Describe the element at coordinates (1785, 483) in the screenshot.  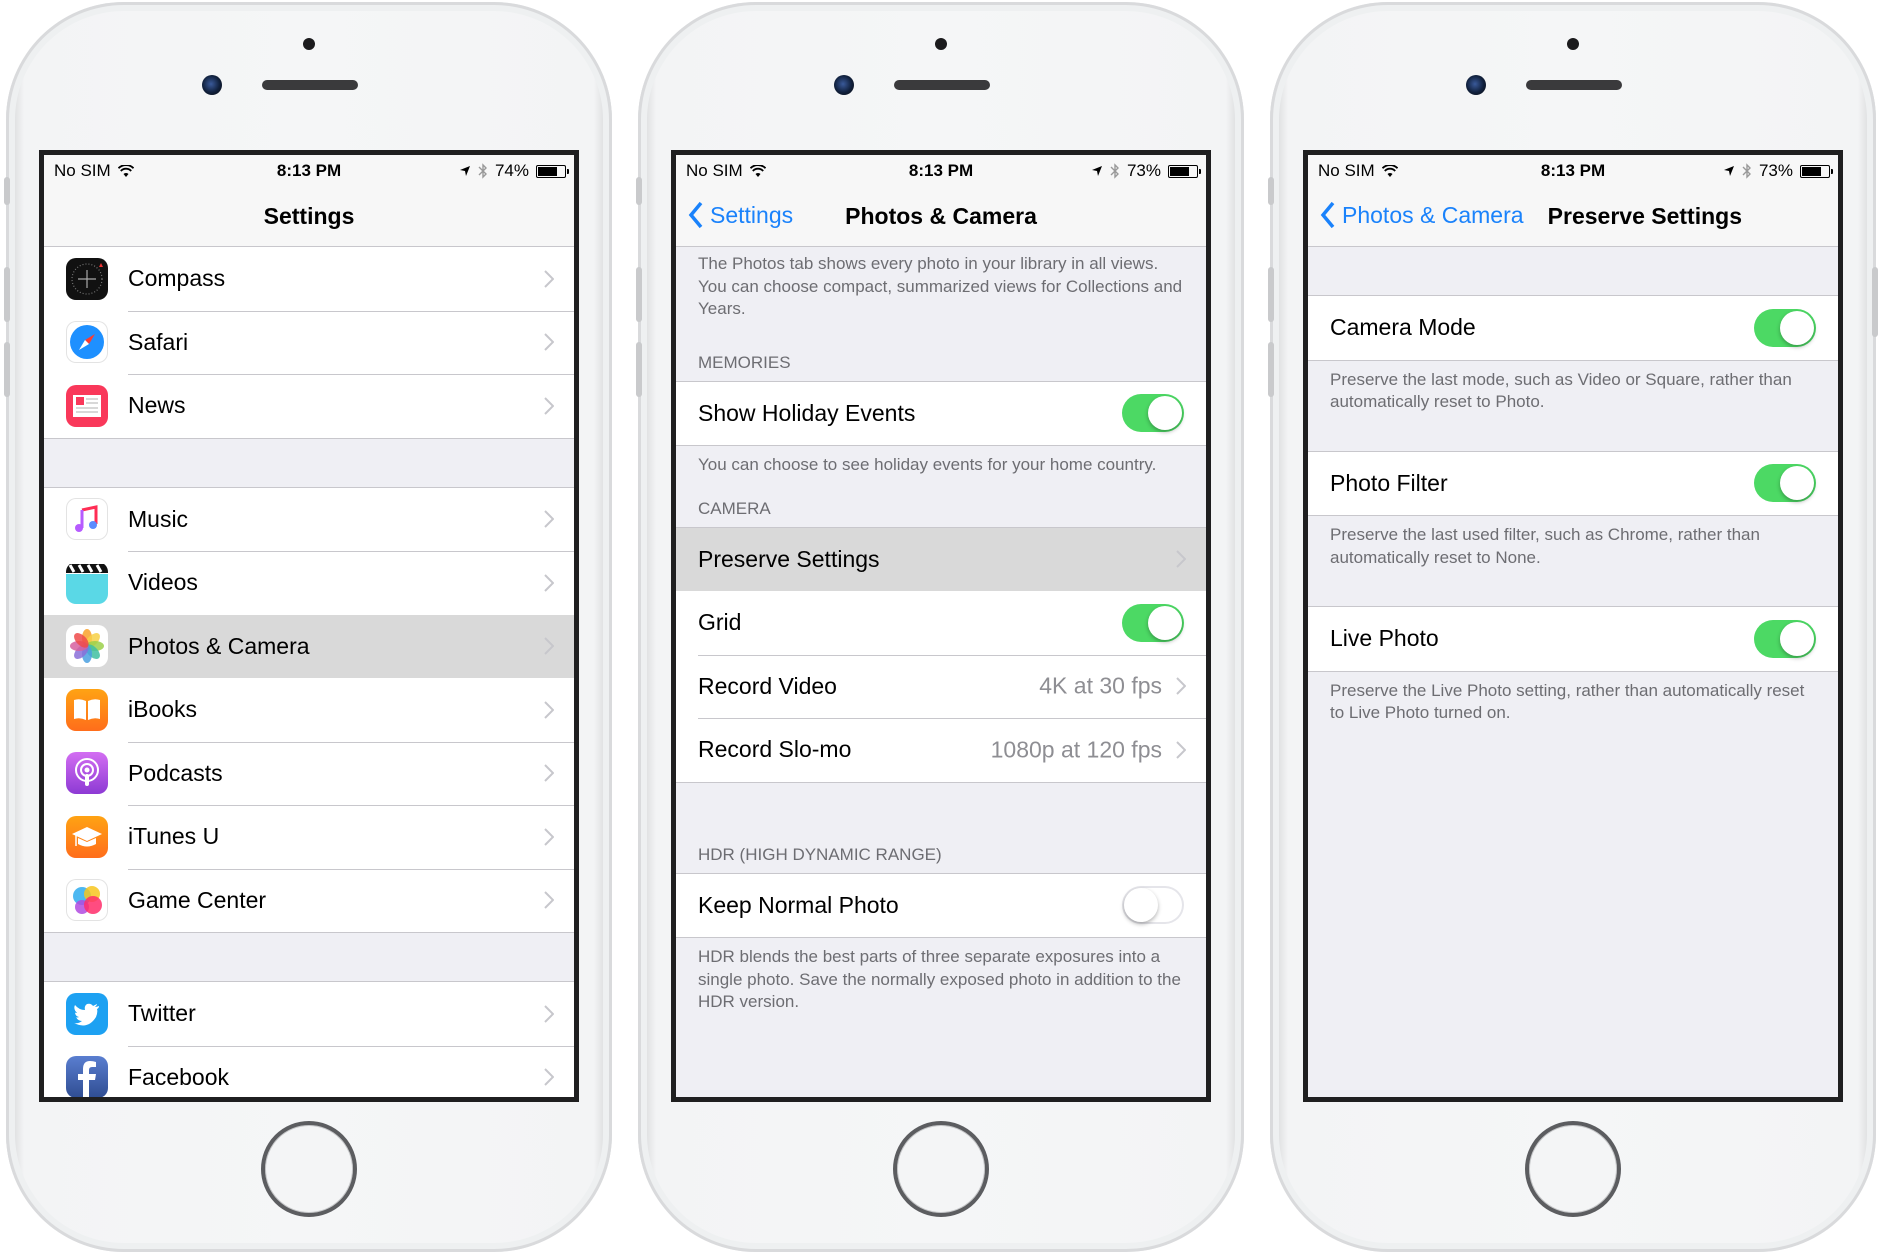
I see `photo-filter-toggle` at that location.